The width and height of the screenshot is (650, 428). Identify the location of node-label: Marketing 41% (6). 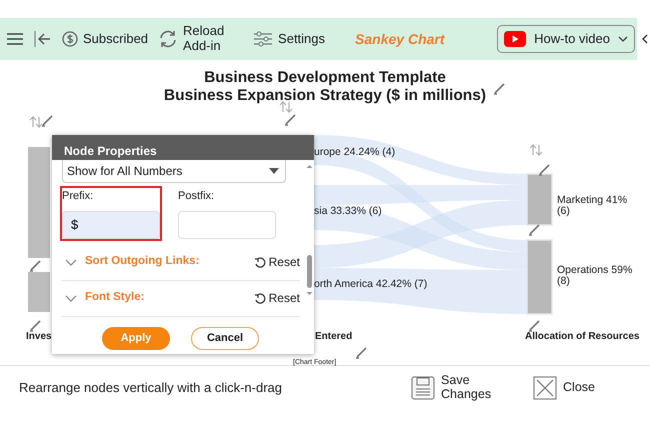
(592, 206).